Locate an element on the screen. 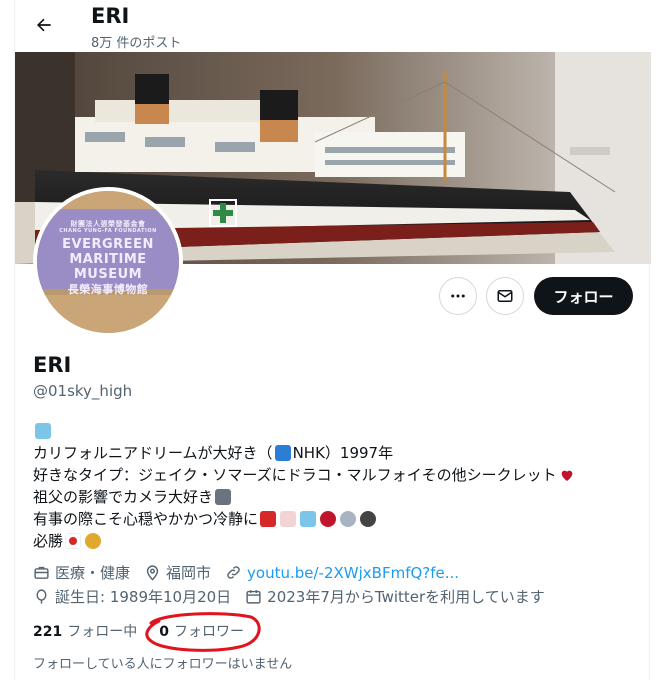 The image size is (672, 680). bio-line-3: 祖父の影響でカメラ大好き is located at coordinates (333, 497).